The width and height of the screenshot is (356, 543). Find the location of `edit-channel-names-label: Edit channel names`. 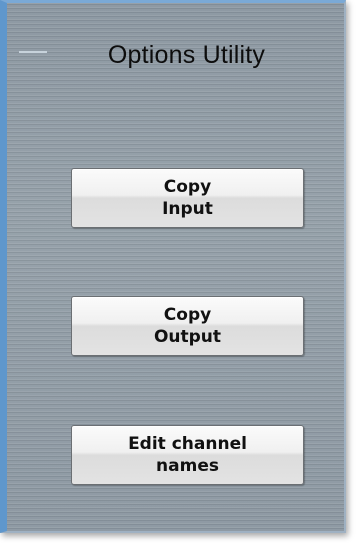

edit-channel-names-label: Edit channel names is located at coordinates (187, 455).